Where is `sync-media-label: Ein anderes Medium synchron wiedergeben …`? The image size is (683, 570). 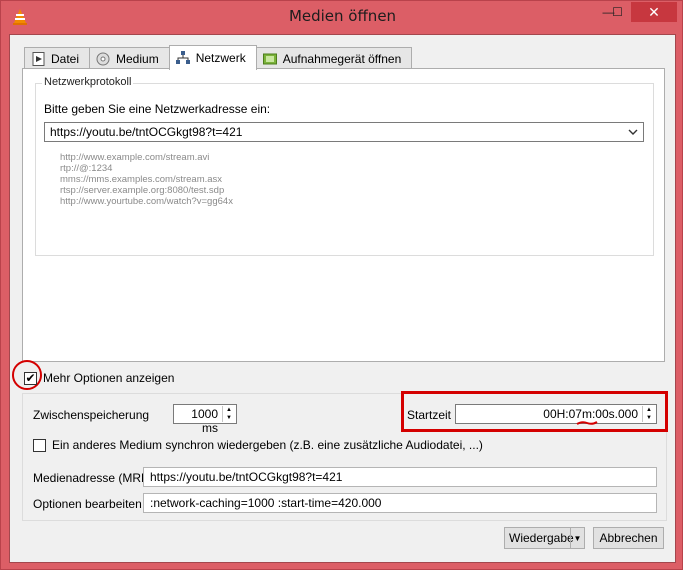
sync-media-label: Ein anderes Medium synchron wiedergeben … is located at coordinates (267, 445).